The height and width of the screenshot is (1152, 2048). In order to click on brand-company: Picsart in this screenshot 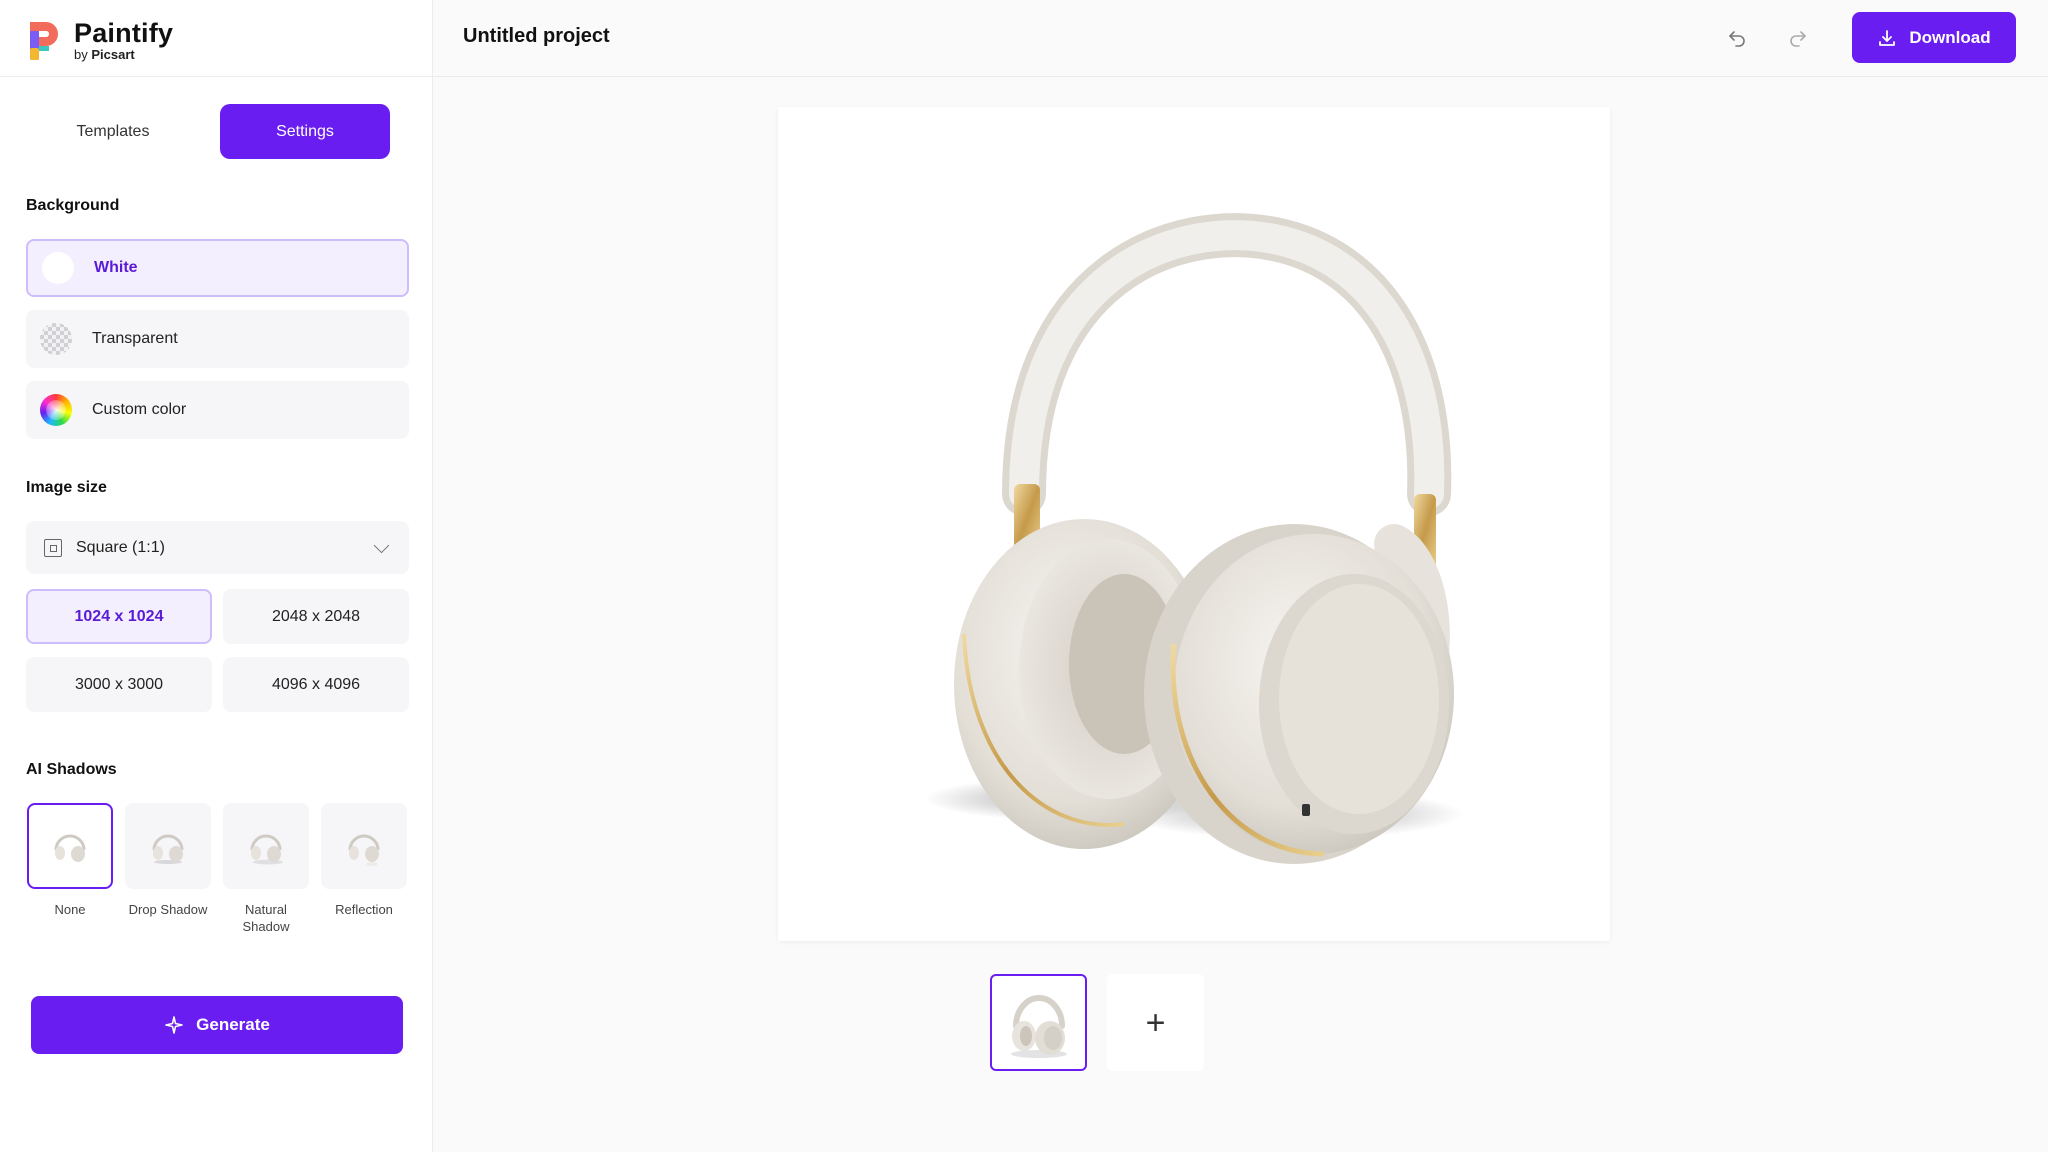, I will do `click(113, 54)`.